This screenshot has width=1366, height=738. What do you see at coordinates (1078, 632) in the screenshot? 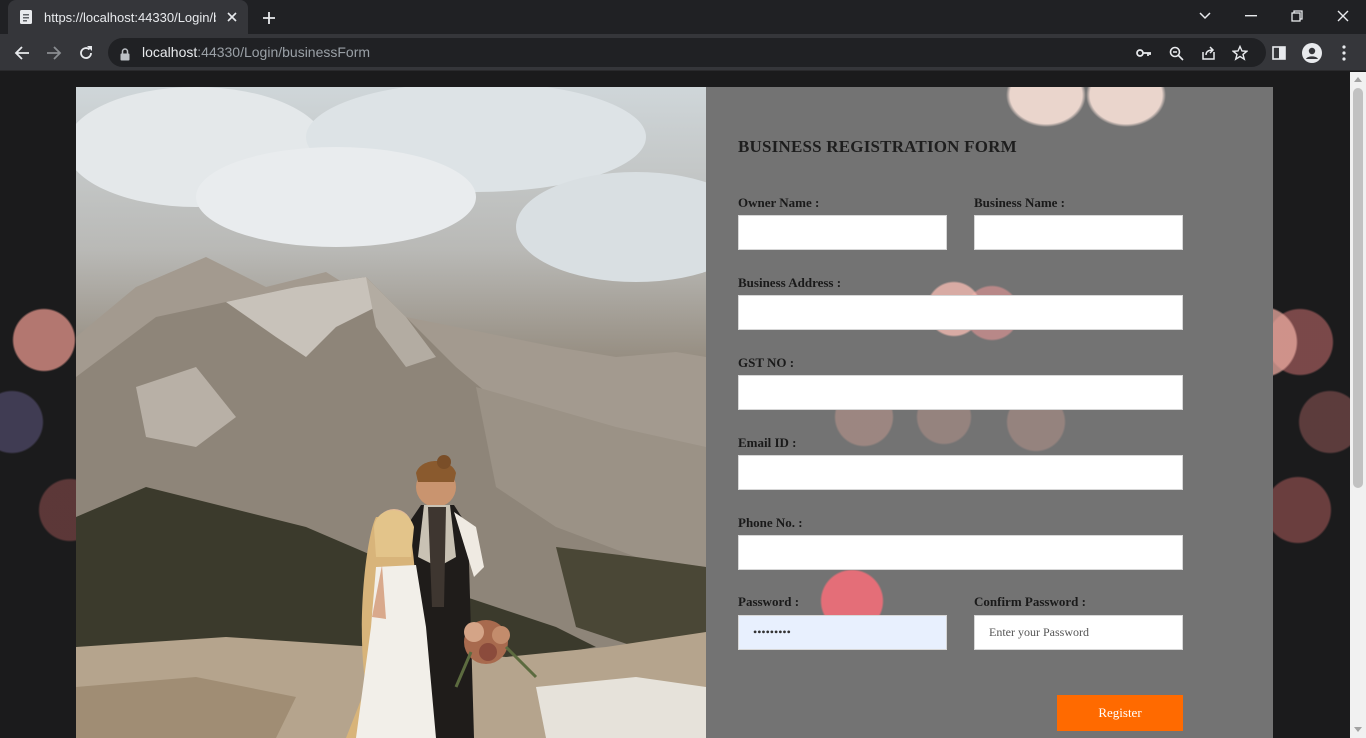
I see `confirm-password-input` at bounding box center [1078, 632].